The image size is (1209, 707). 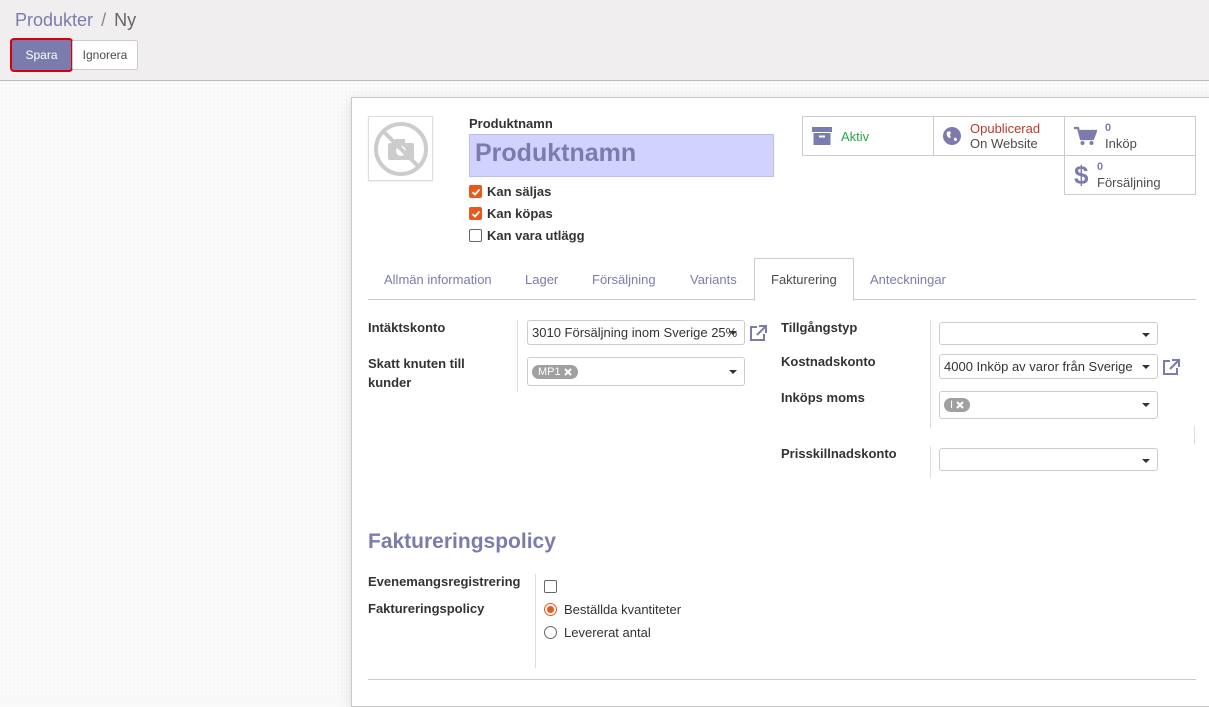 What do you see at coordinates (438, 279) in the screenshot?
I see `tab-general-information: Allmän information` at bounding box center [438, 279].